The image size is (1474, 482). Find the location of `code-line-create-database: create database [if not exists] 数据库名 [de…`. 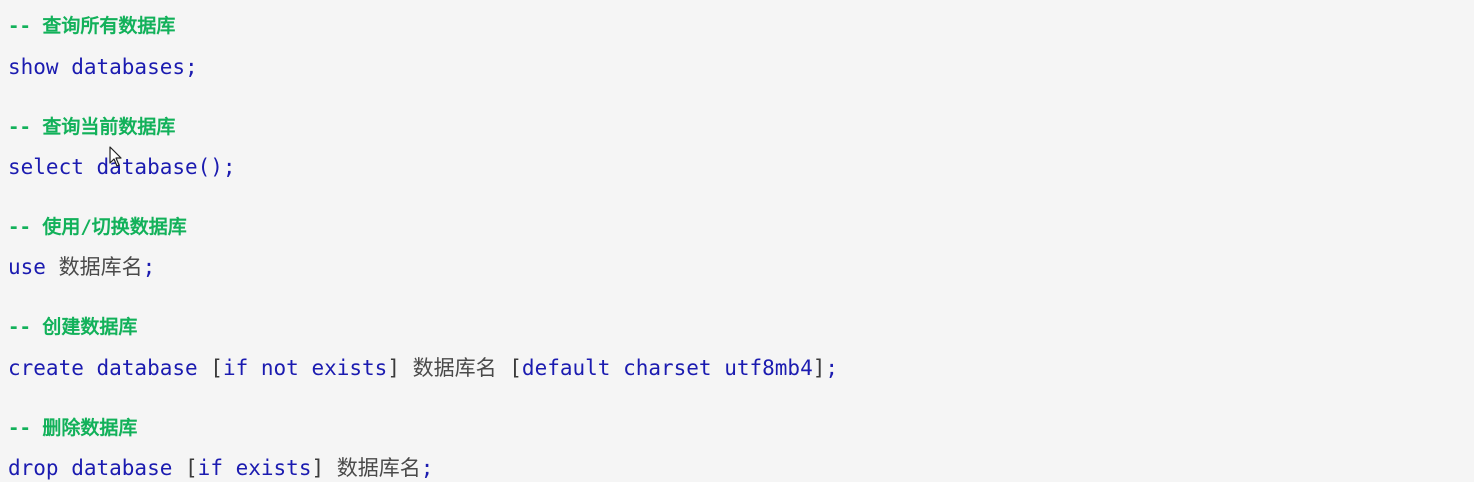

code-line-create-database: create database [if not exists] 数据库名 [de… is located at coordinates (423, 368).